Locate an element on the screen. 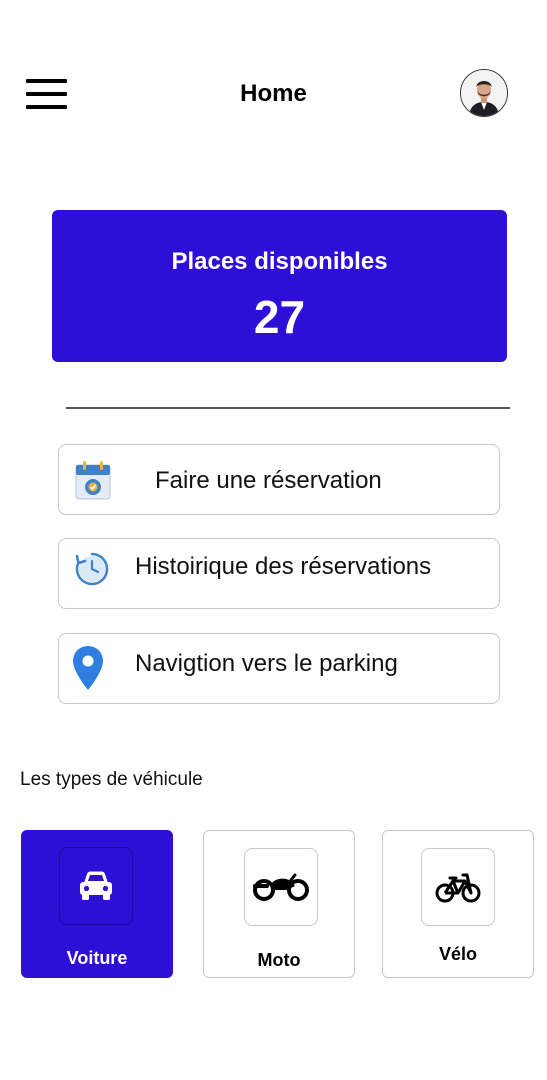 The image size is (547, 1080). parking-navigation-button: Navigtion vers le parking is located at coordinates (279, 668).